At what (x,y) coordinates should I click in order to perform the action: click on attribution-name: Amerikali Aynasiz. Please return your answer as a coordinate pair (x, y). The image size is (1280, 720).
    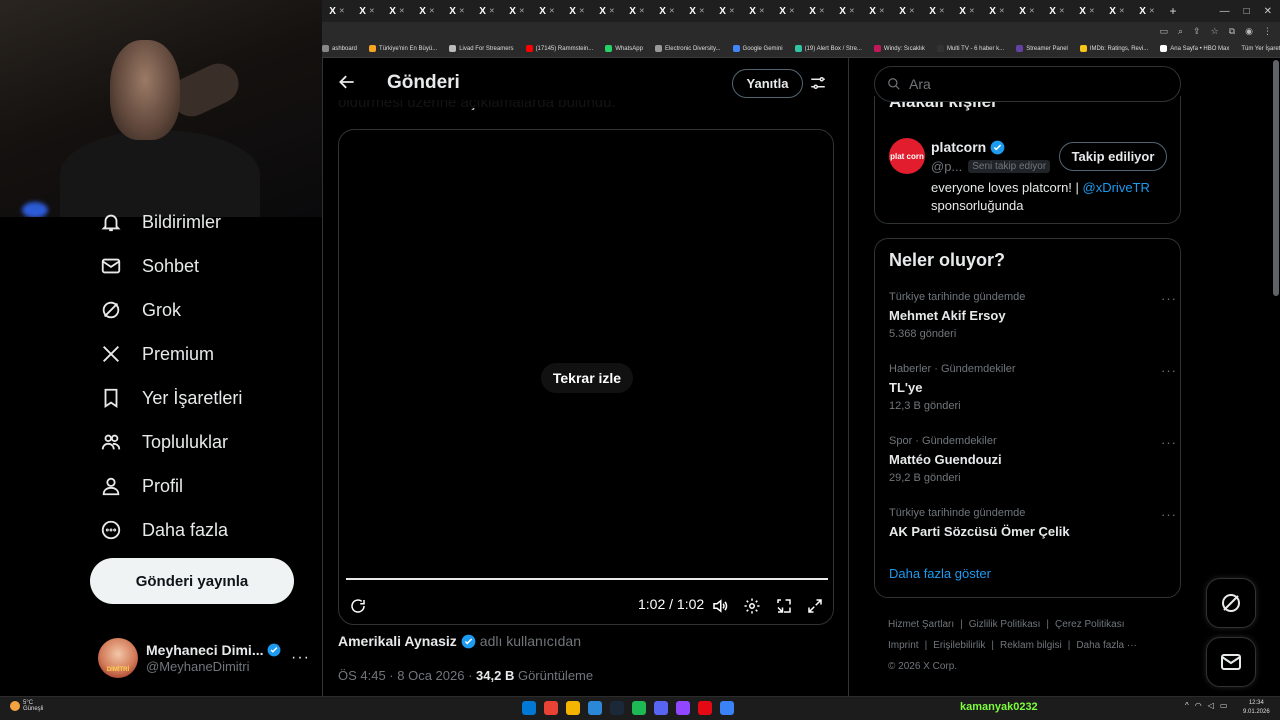
    Looking at the image, I should click on (397, 641).